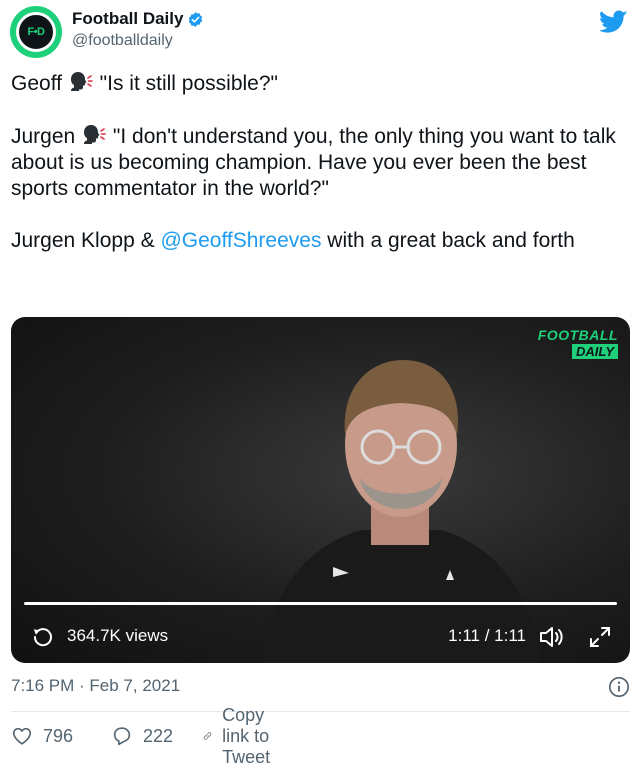  Describe the element at coordinates (487, 635) in the screenshot. I see `video-time: 1:11 / 1:11` at that location.